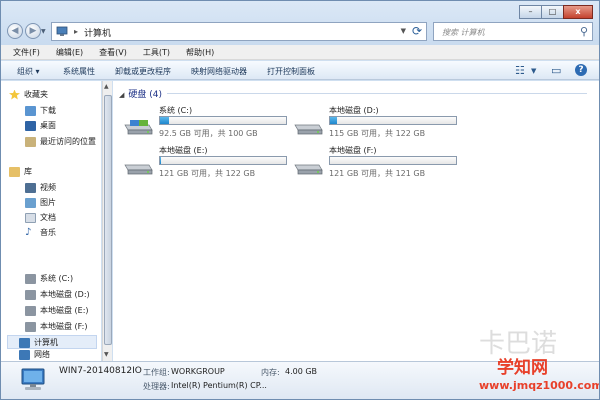  Describe the element at coordinates (533, 71) in the screenshot. I see `view-dropdown-icon: ▼` at that location.